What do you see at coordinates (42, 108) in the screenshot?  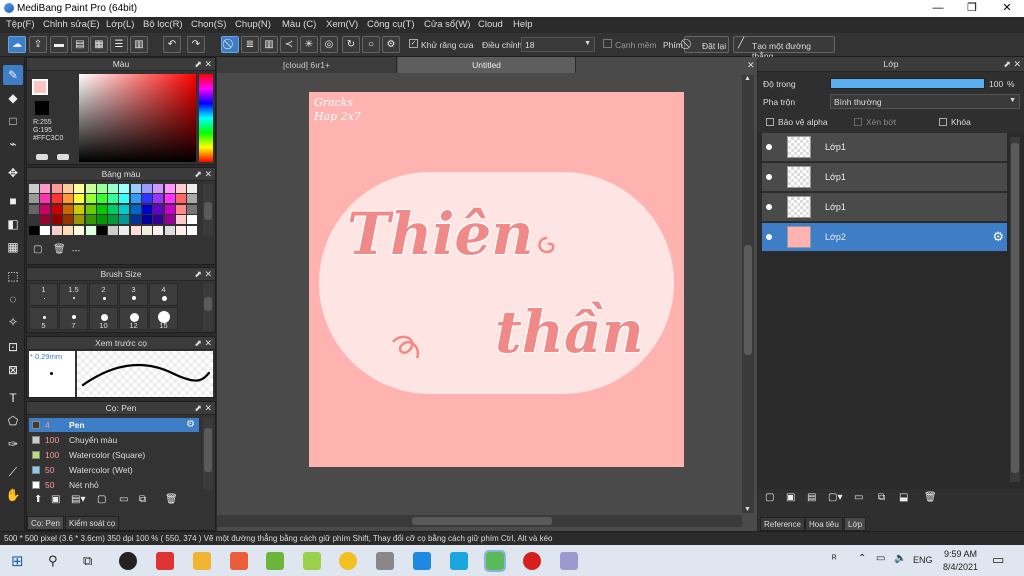 I see `secondary-color-swatch` at bounding box center [42, 108].